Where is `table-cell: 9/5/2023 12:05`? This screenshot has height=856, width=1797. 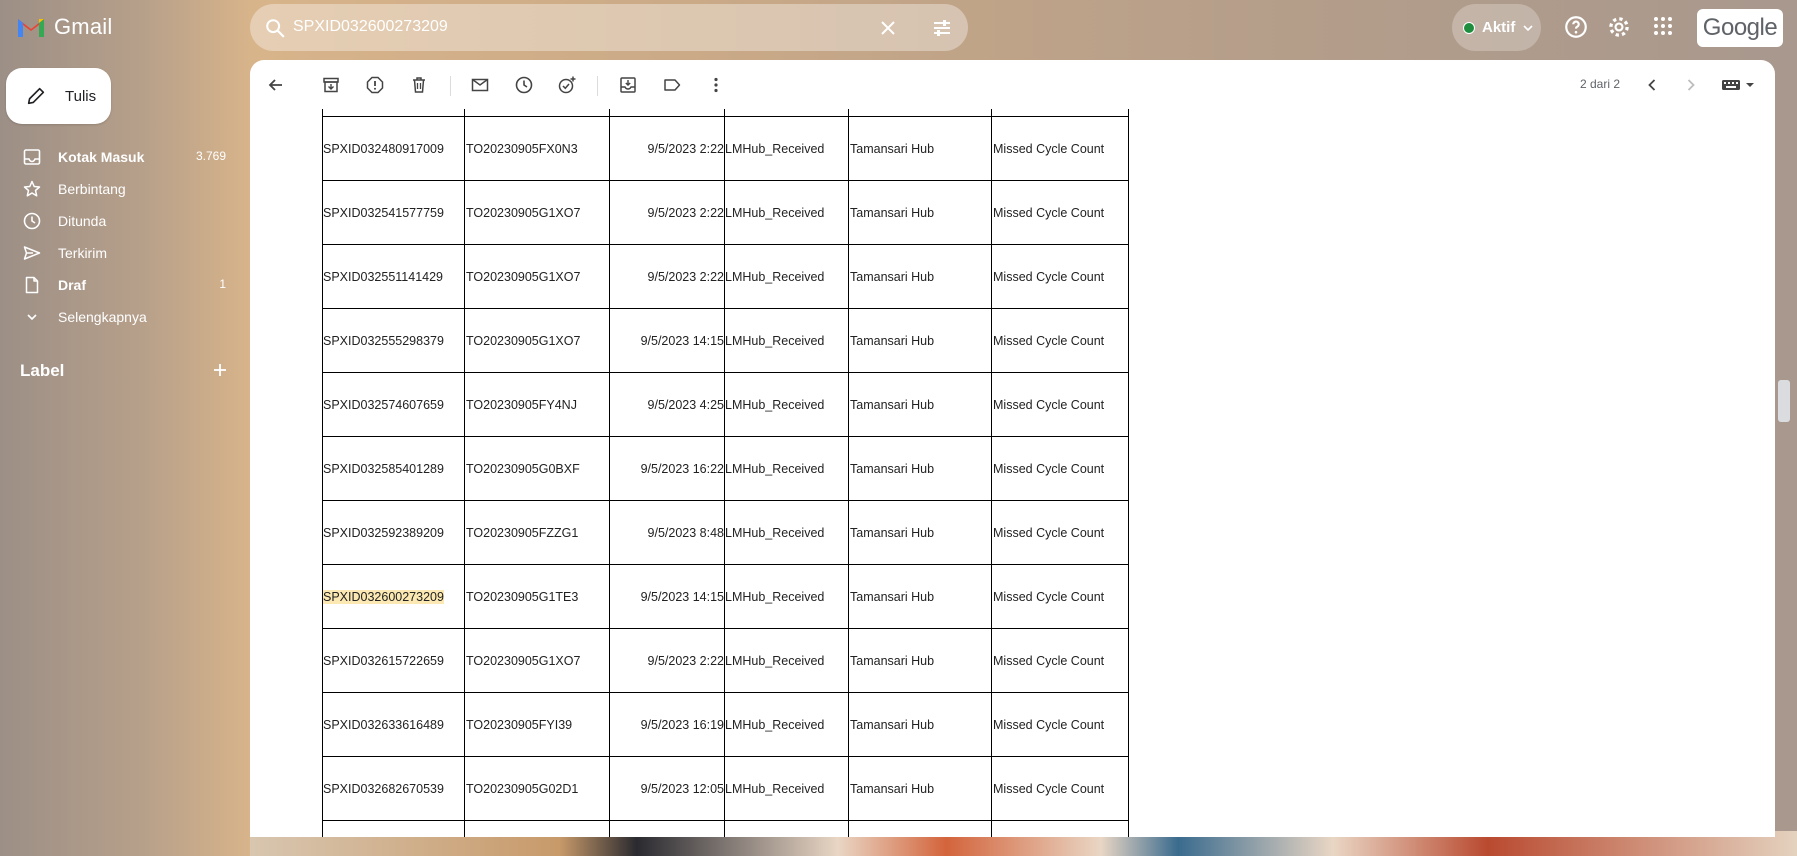
table-cell: 9/5/2023 12:05 is located at coordinates (667, 788).